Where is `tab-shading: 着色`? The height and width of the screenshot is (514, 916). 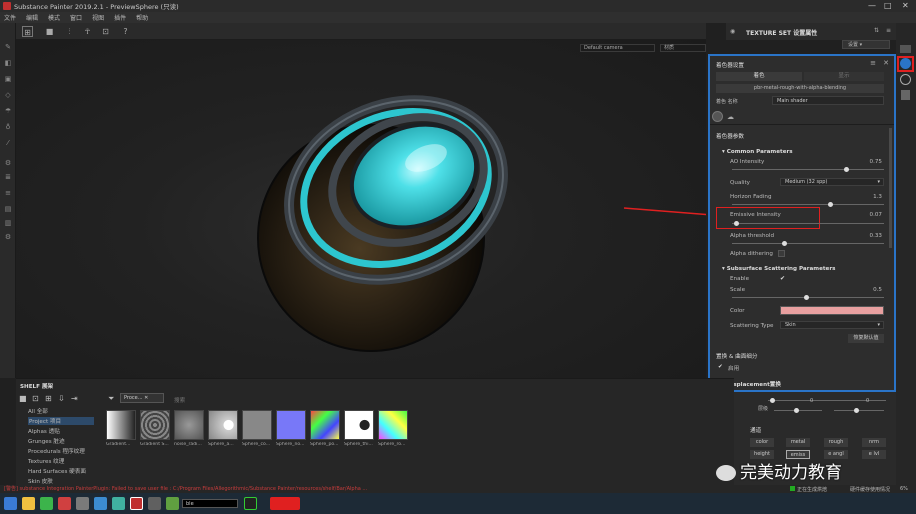 tab-shading: 着色 is located at coordinates (759, 76).